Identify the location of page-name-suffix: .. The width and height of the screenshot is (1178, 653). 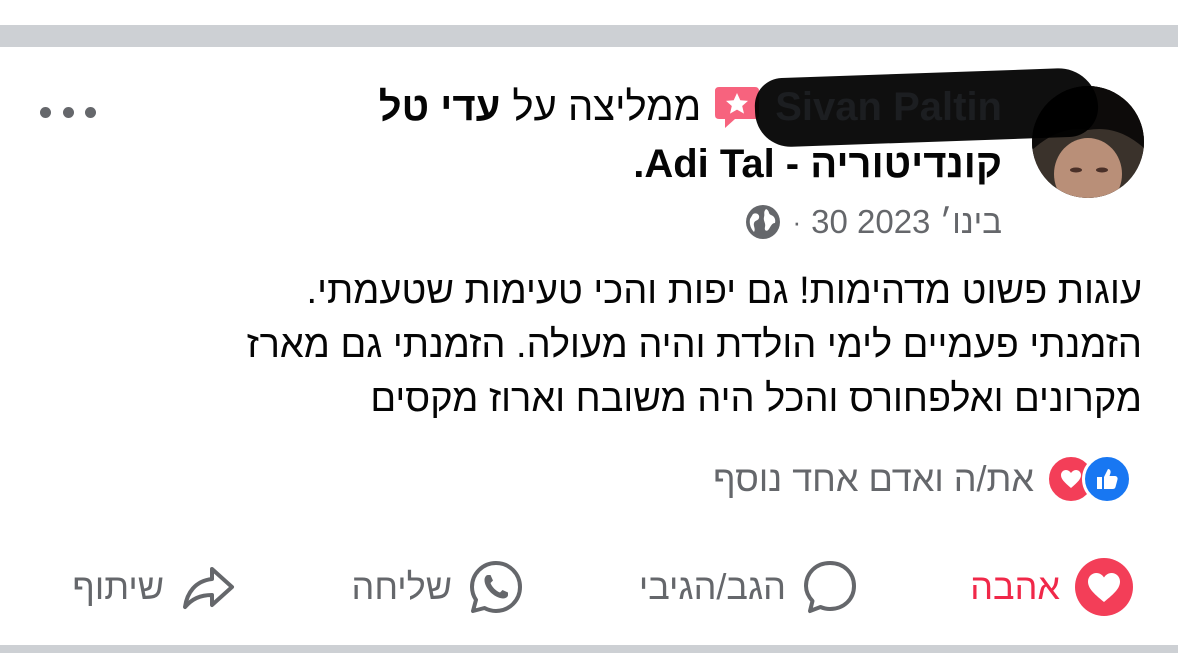
(639, 164).